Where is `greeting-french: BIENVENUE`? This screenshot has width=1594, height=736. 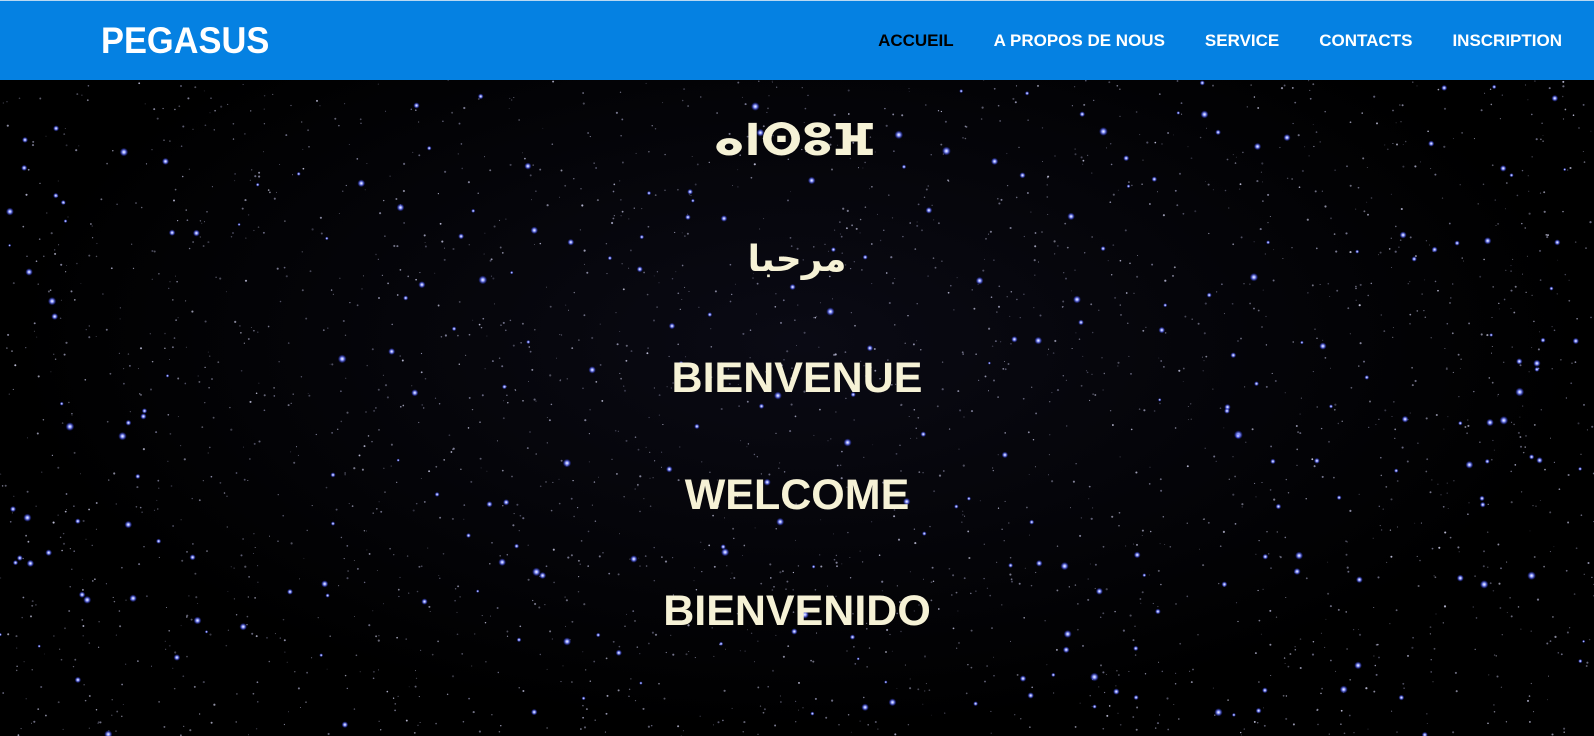 greeting-french: BIENVENUE is located at coordinates (797, 378).